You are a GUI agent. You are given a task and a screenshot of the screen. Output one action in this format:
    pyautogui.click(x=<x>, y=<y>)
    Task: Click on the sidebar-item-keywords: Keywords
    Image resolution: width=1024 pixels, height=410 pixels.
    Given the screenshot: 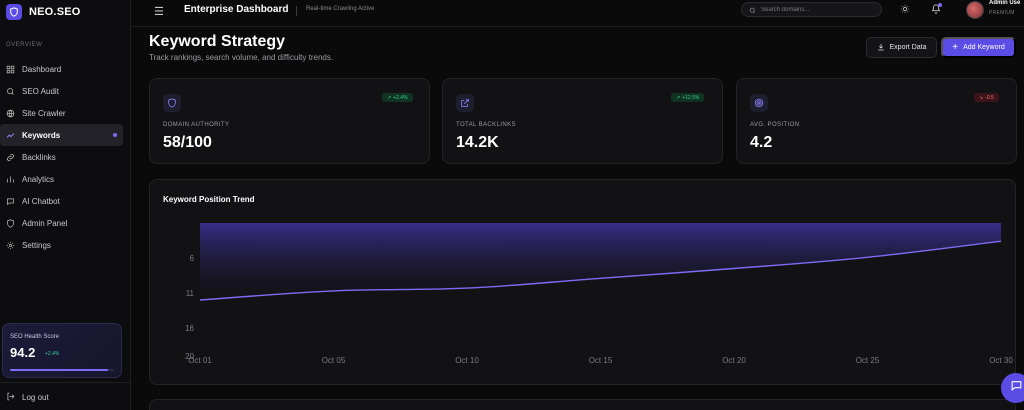 What is the action you would take?
    pyautogui.click(x=61, y=135)
    